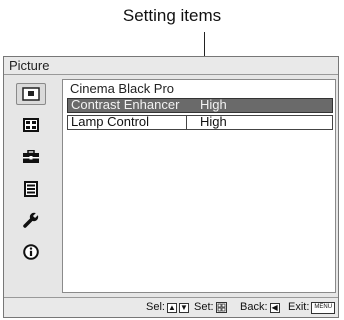 The image size is (344, 320). Describe the element at coordinates (171, 66) in the screenshot. I see `menu-title: Picture` at that location.